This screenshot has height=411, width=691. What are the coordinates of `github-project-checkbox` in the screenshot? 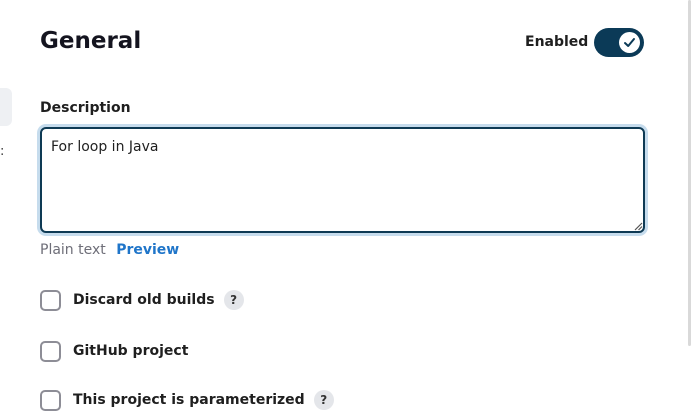 It's located at (50, 351).